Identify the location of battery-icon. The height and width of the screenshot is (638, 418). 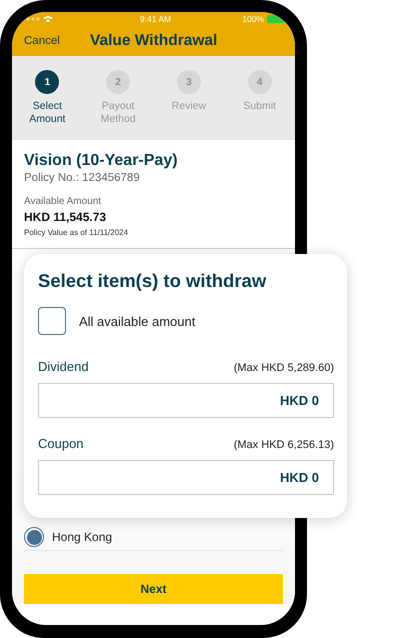
(276, 19).